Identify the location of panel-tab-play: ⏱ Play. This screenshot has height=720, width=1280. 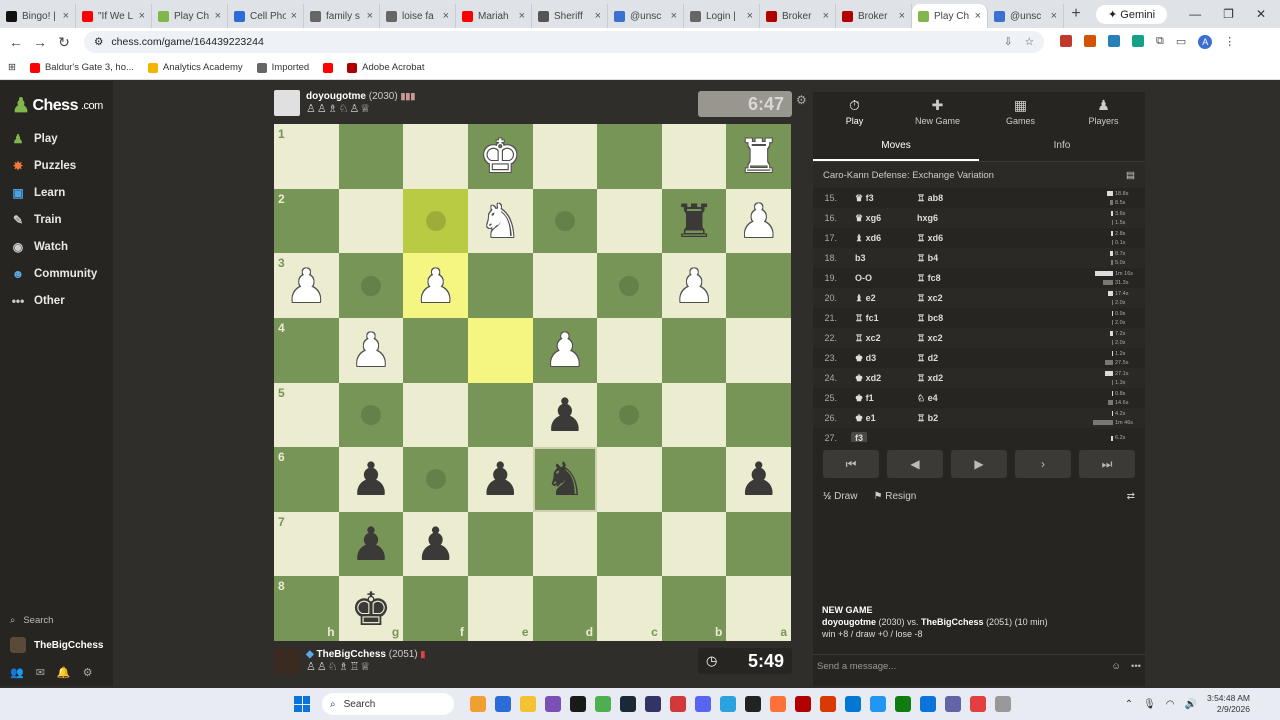
(854, 111).